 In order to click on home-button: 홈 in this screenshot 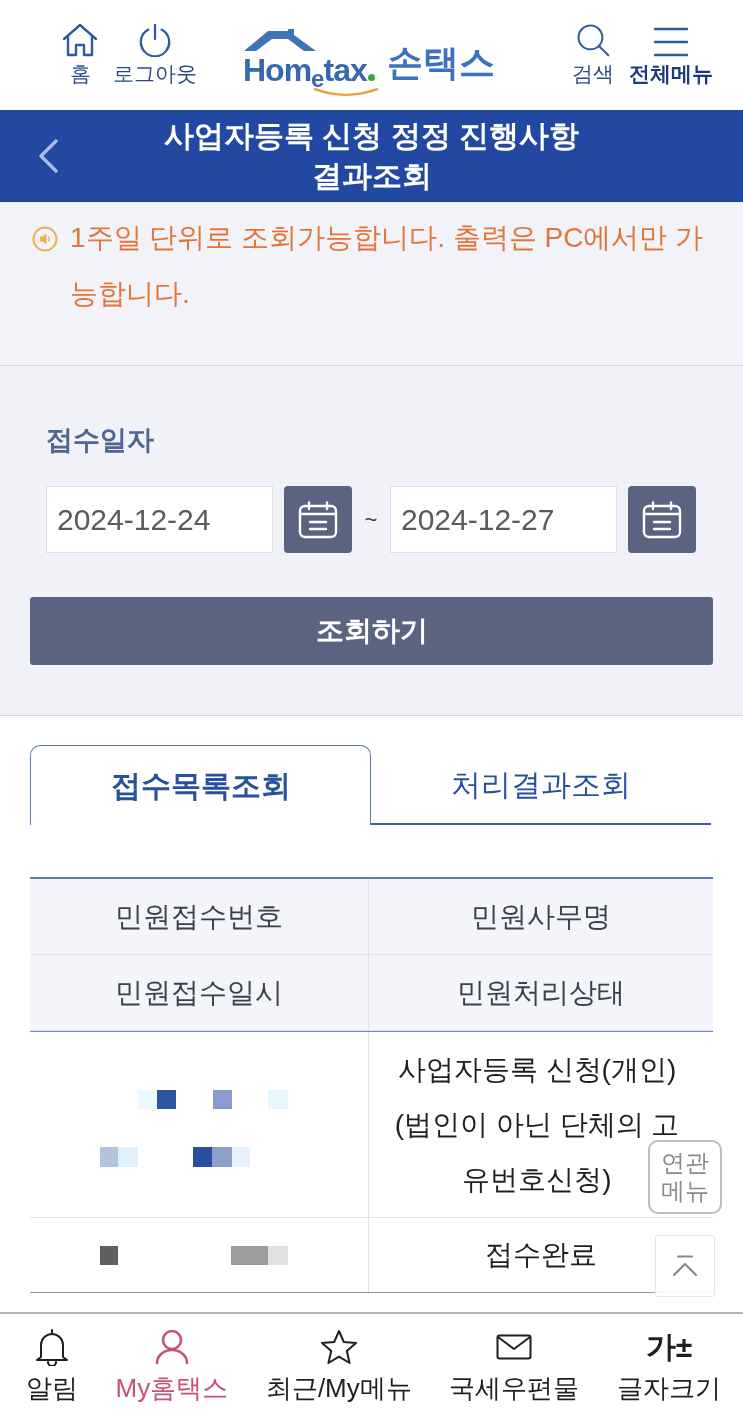, I will do `click(80, 55)`.